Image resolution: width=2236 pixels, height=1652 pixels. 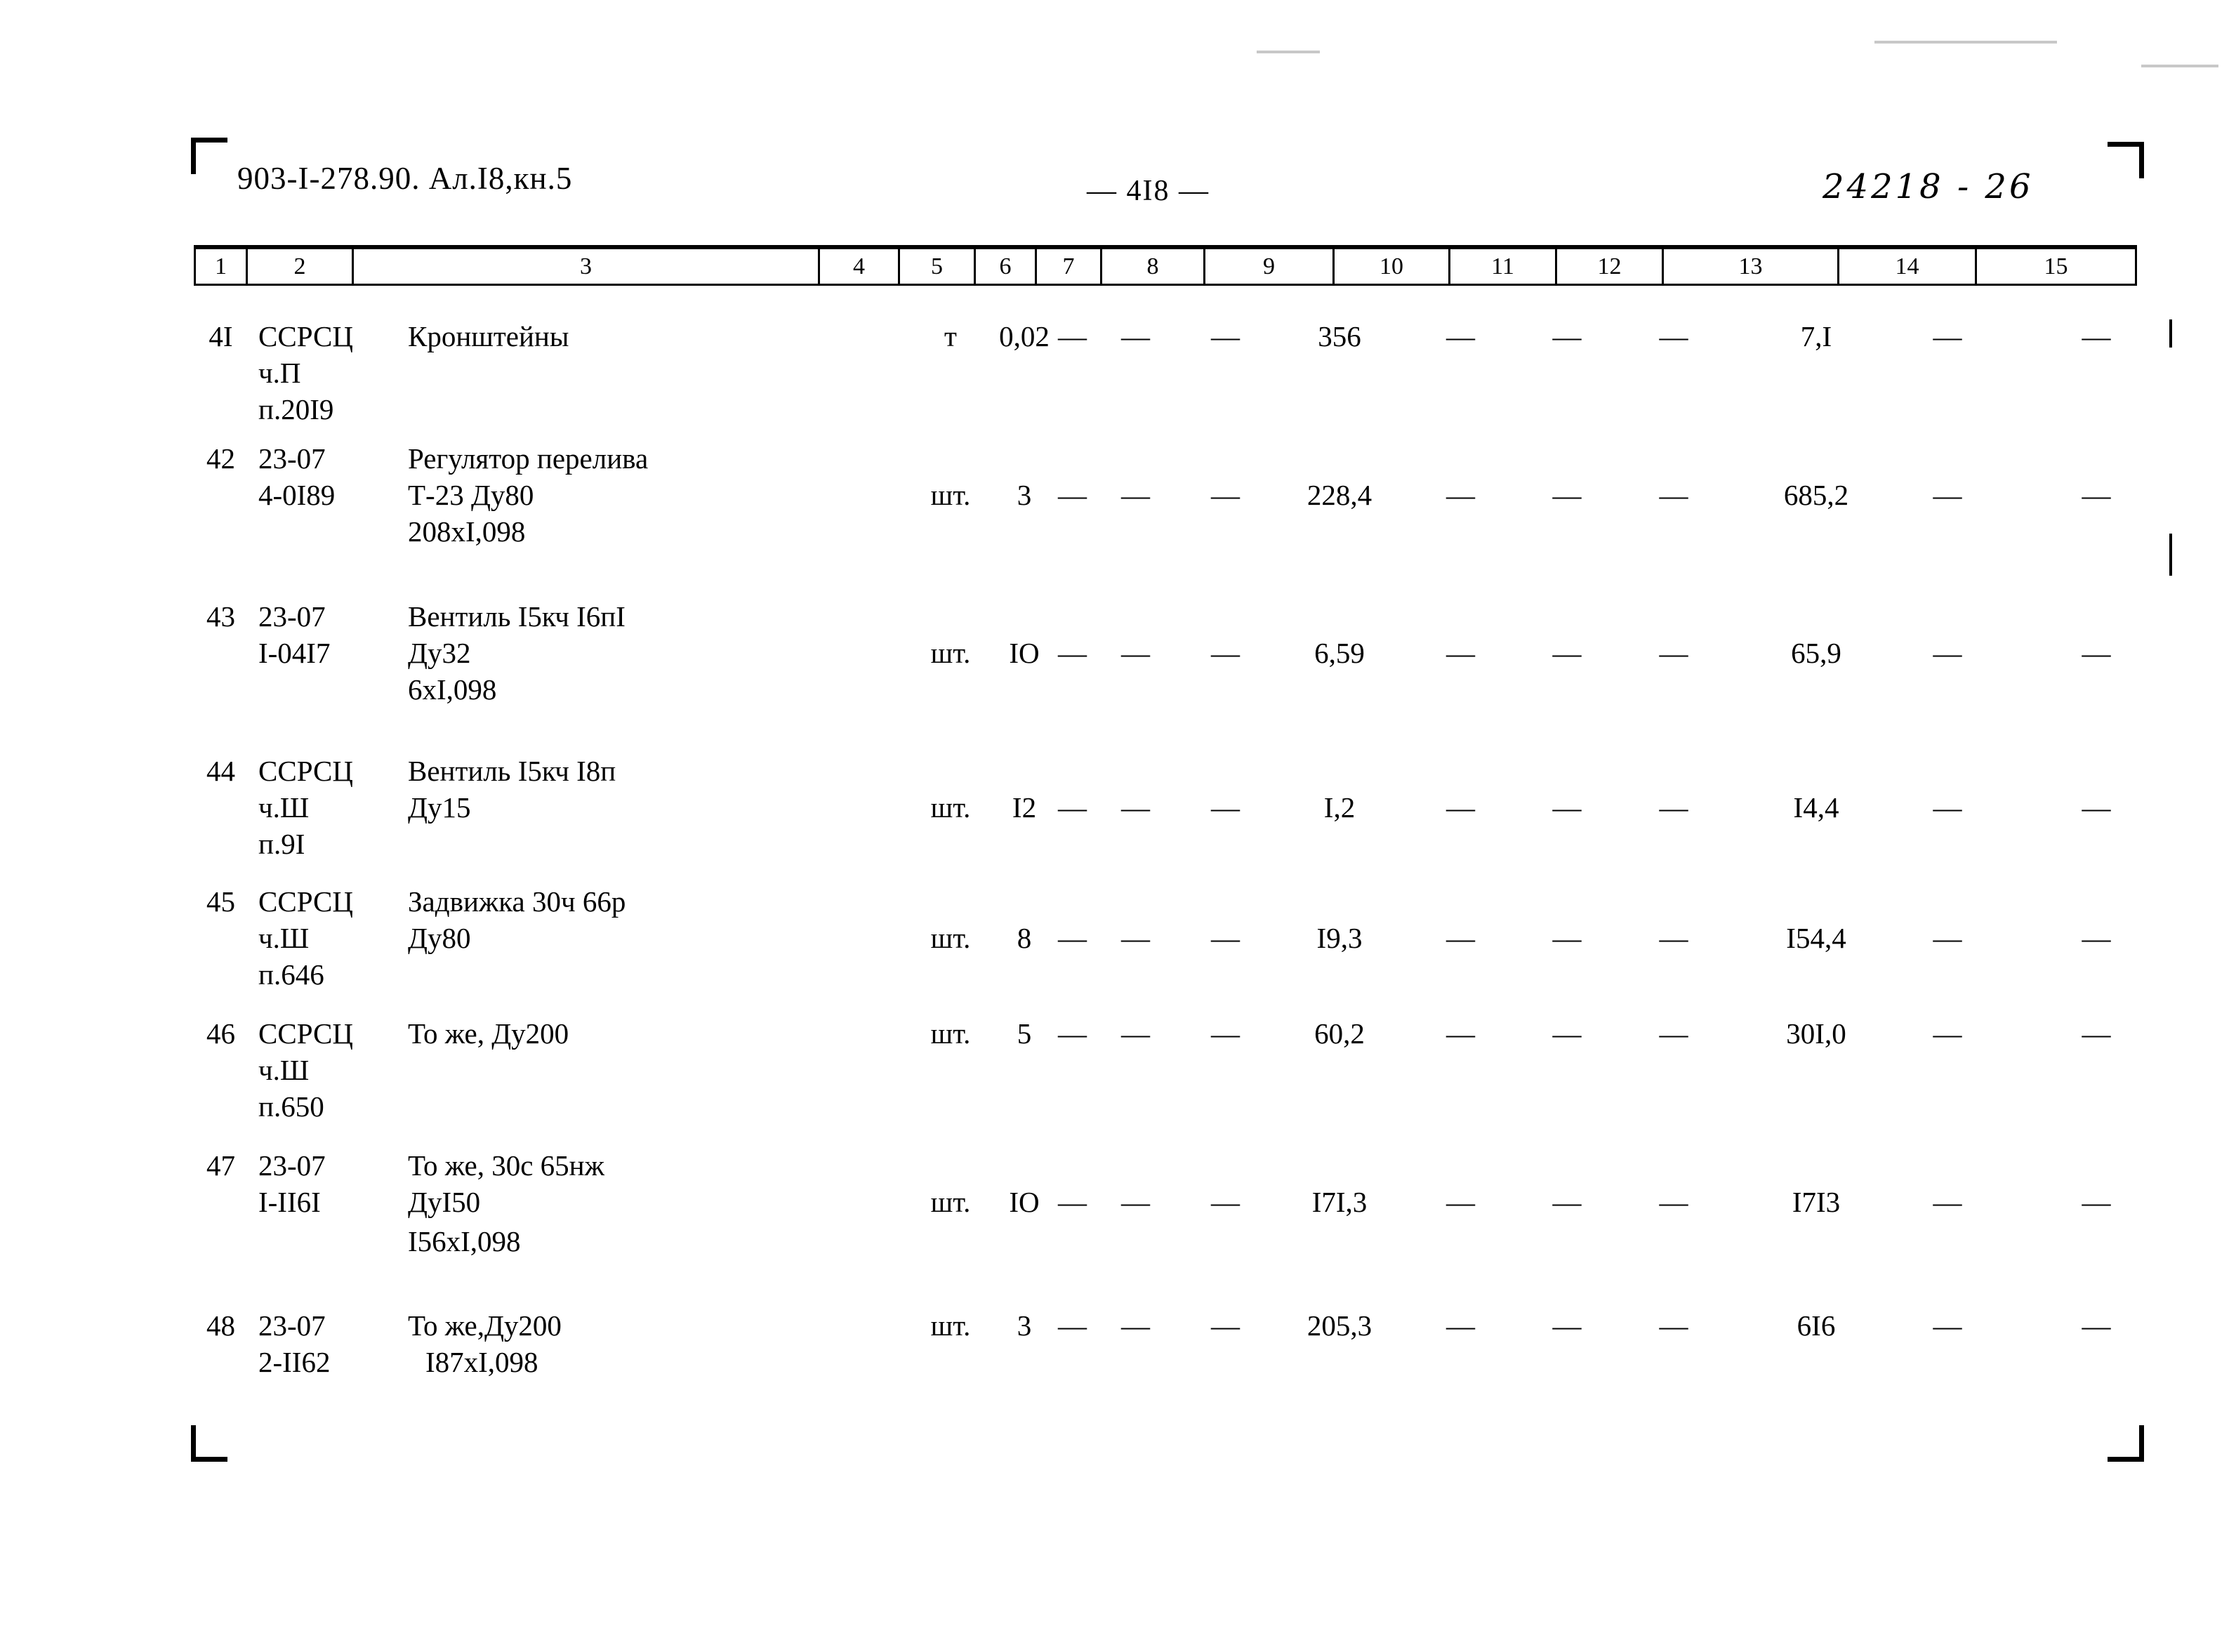 I want to click on row-cell-13: 65,9, so click(x=1816, y=653).